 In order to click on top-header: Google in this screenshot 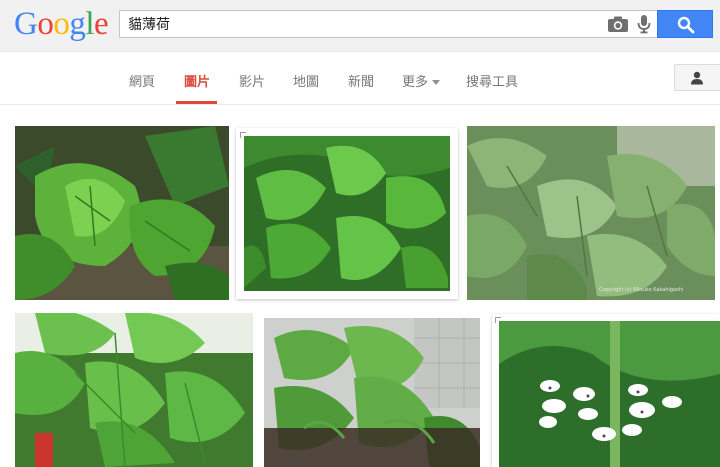, I will do `click(360, 26)`.